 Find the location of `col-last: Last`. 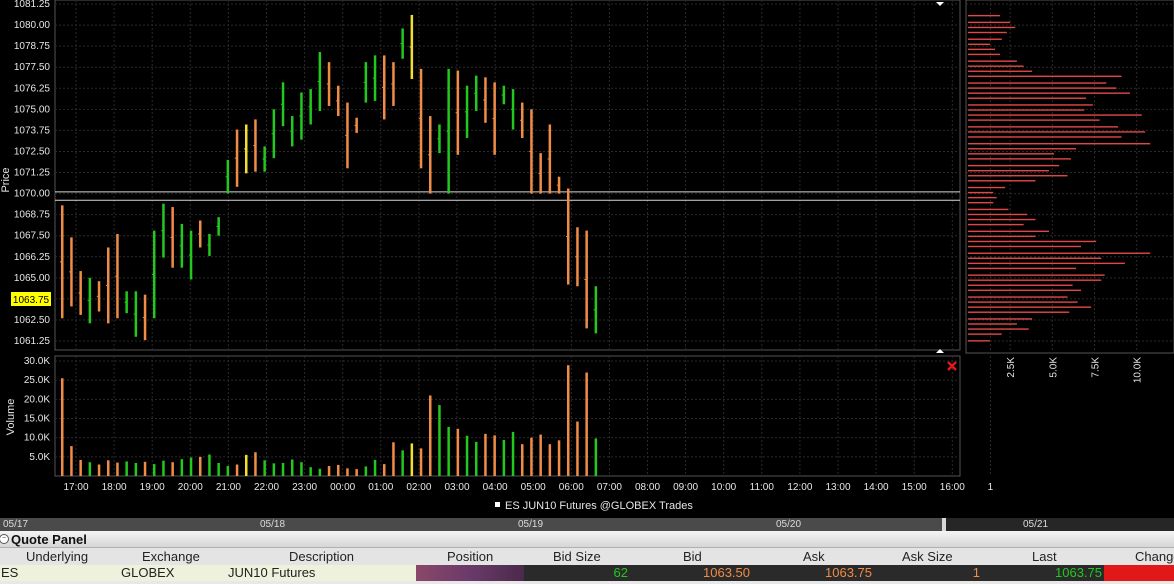

col-last: Last is located at coordinates (1044, 556).